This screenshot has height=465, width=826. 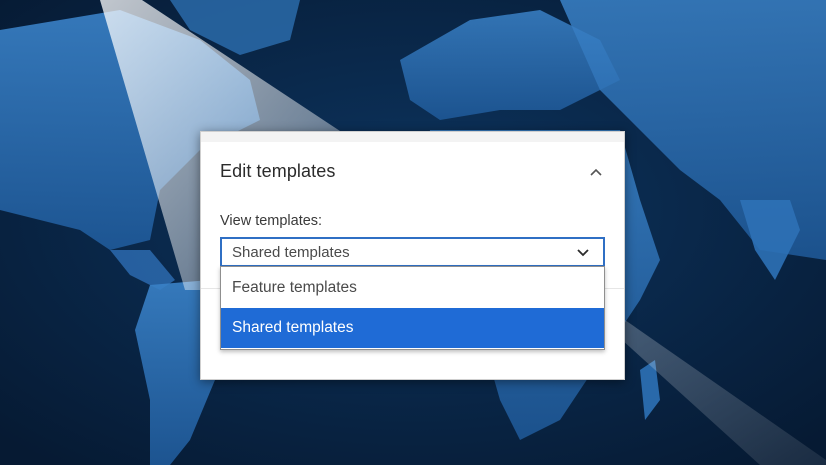 What do you see at coordinates (271, 221) in the screenshot?
I see `view-templates-label: View templates:` at bounding box center [271, 221].